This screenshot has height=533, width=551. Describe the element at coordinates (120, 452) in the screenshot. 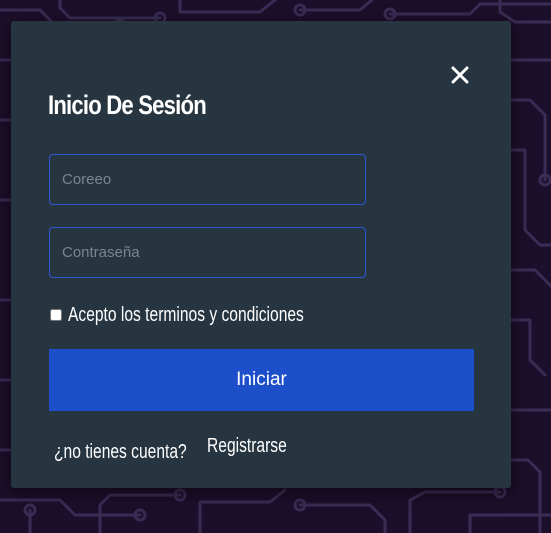

I see `no-account-text: ¿no tienes cuenta?` at that location.